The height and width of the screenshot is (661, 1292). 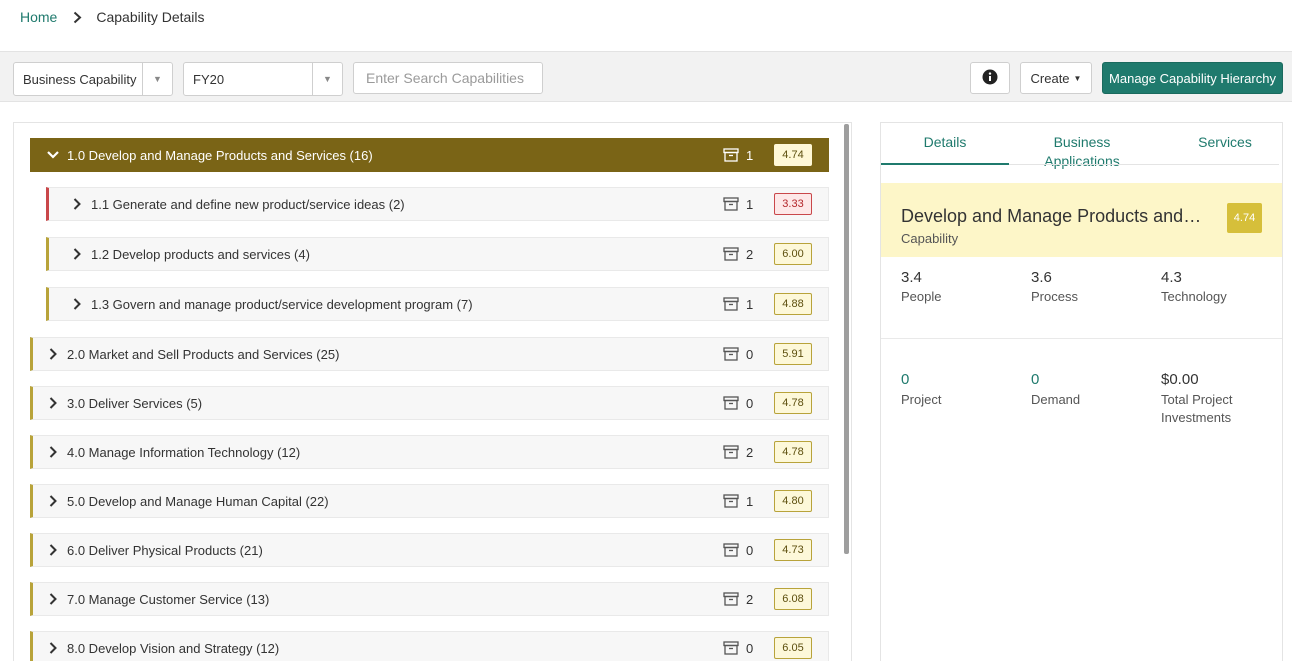 I want to click on demand-count-link: 0, so click(x=1055, y=379).